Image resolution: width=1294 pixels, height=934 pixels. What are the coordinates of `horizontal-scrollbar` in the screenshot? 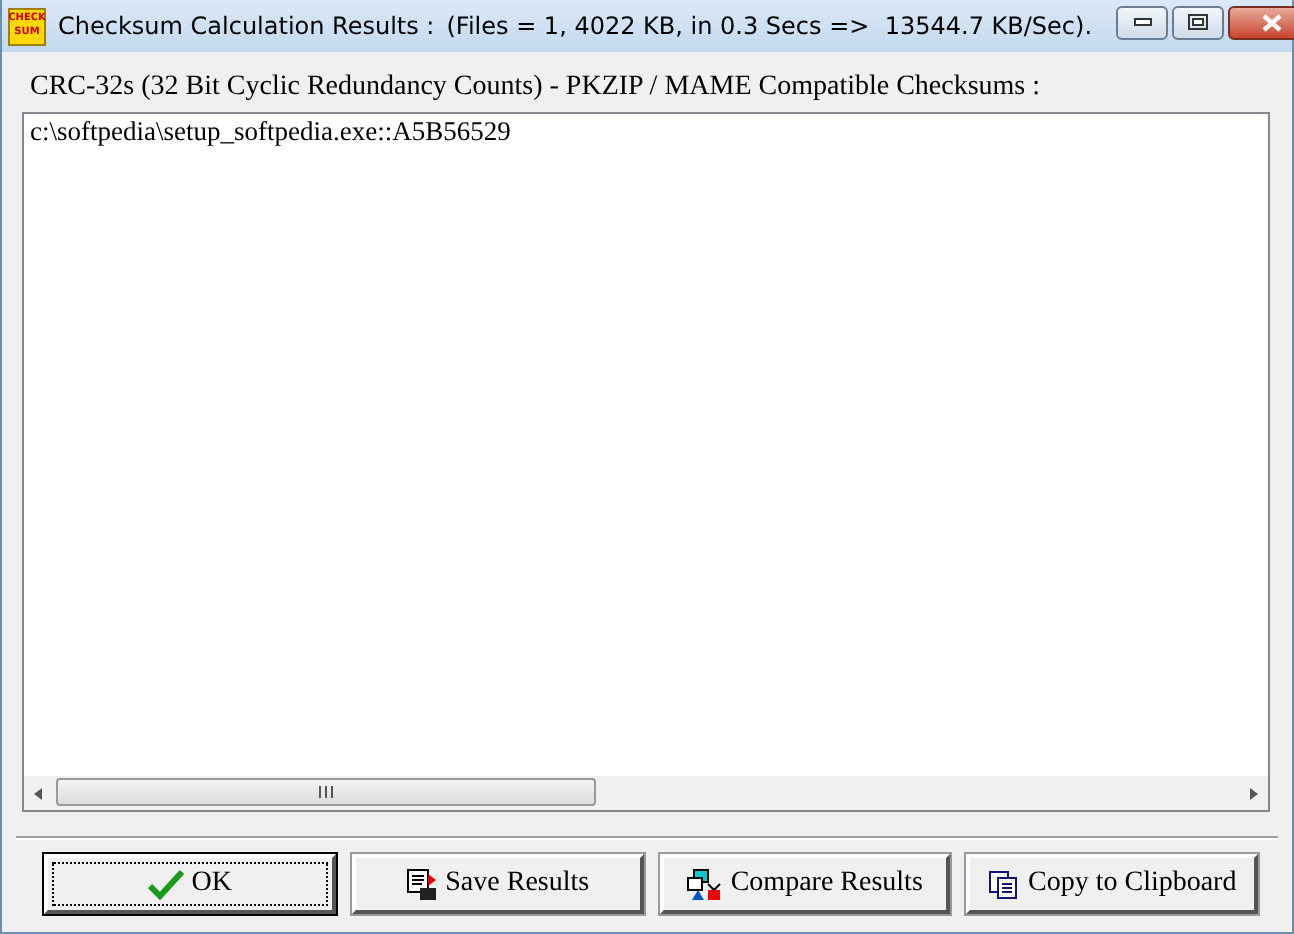 It's located at (646, 793).